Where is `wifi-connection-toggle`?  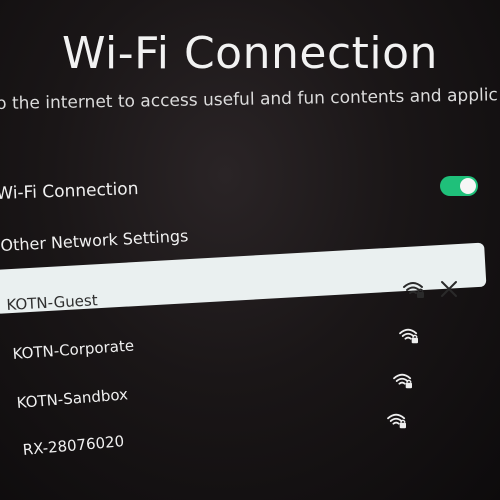
wifi-connection-toggle is located at coordinates (459, 186).